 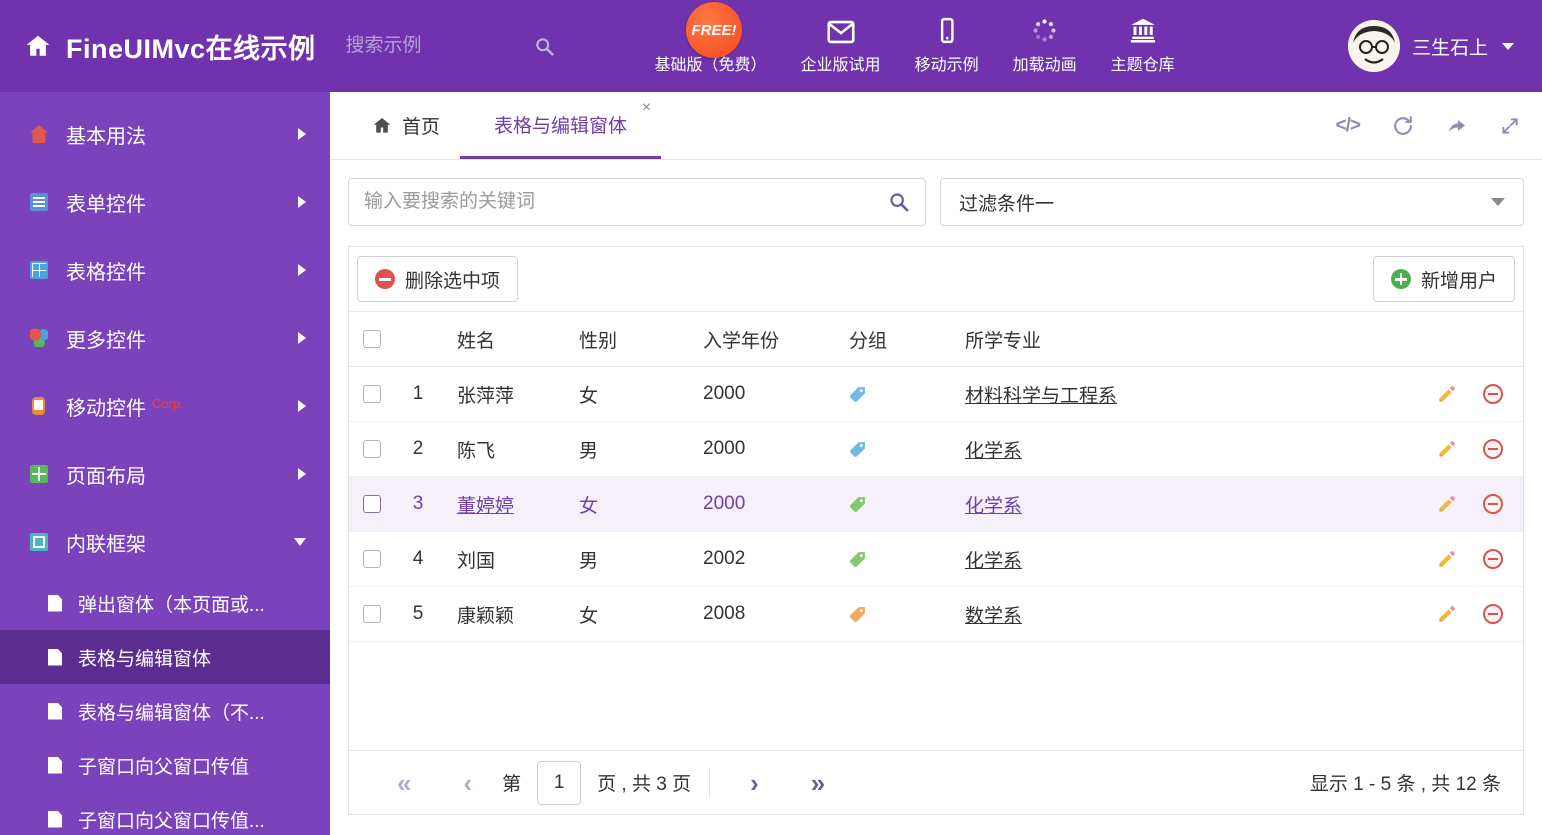 I want to click on select-all-checkbox, so click(x=372, y=339).